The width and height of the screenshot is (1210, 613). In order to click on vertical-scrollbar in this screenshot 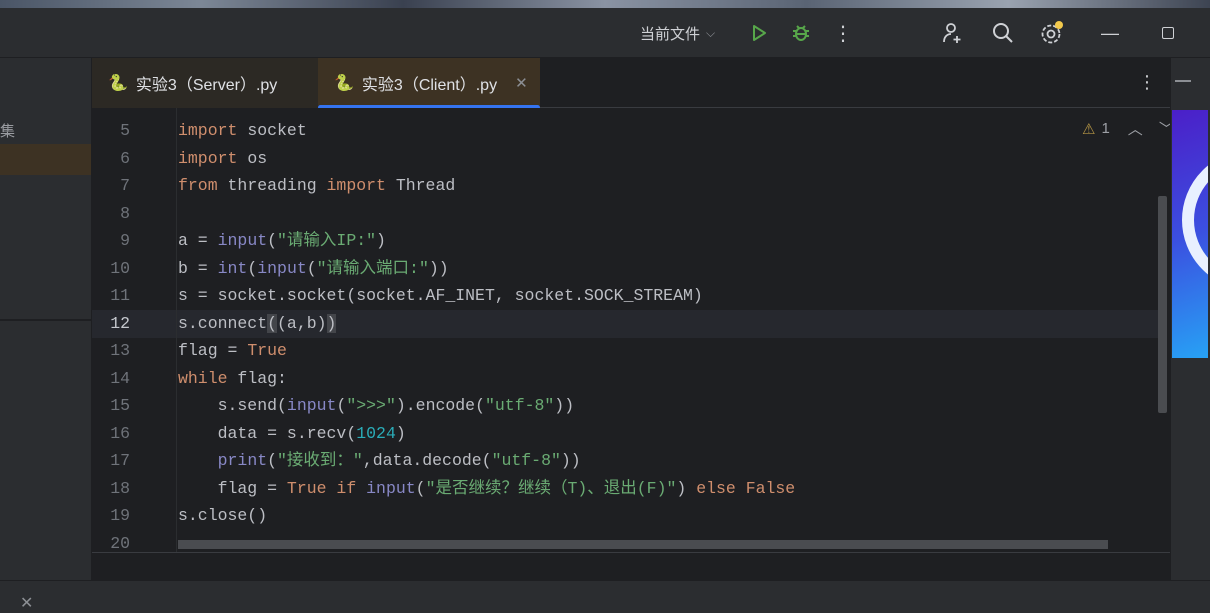, I will do `click(1162, 304)`.